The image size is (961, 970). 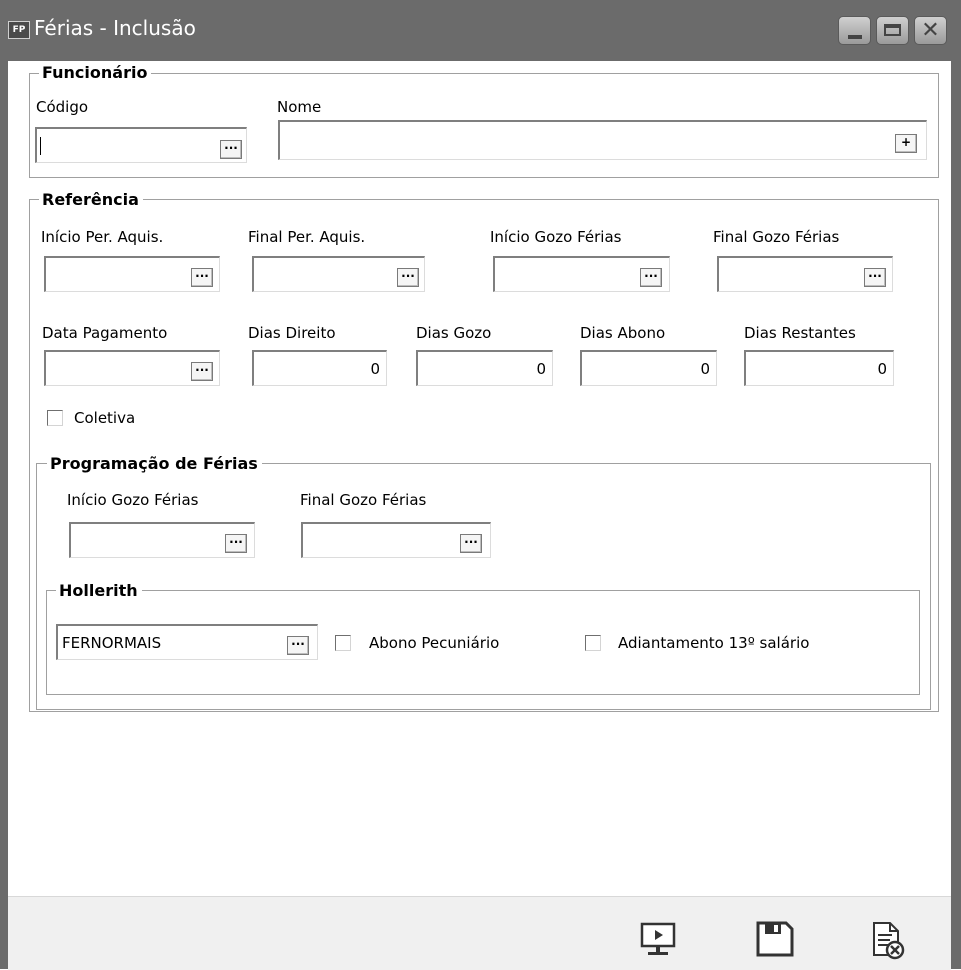 I want to click on preview-icon, so click(x=658, y=938).